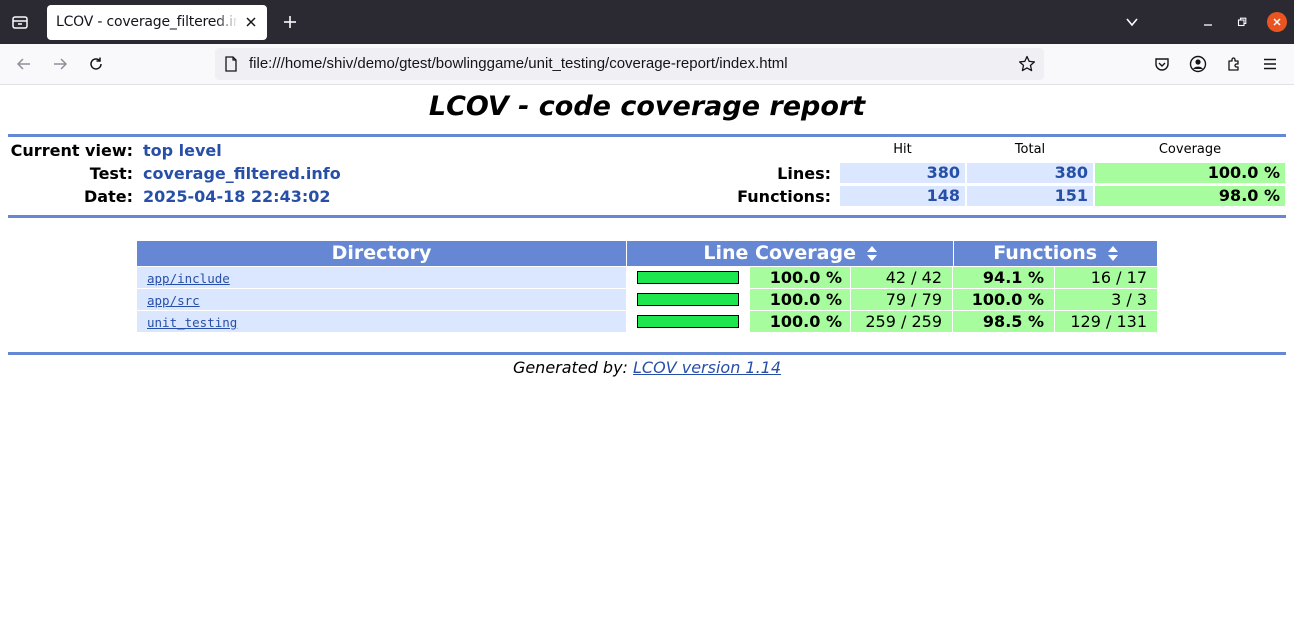 The image size is (1294, 638). I want to click on plus-icon, so click(290, 22).